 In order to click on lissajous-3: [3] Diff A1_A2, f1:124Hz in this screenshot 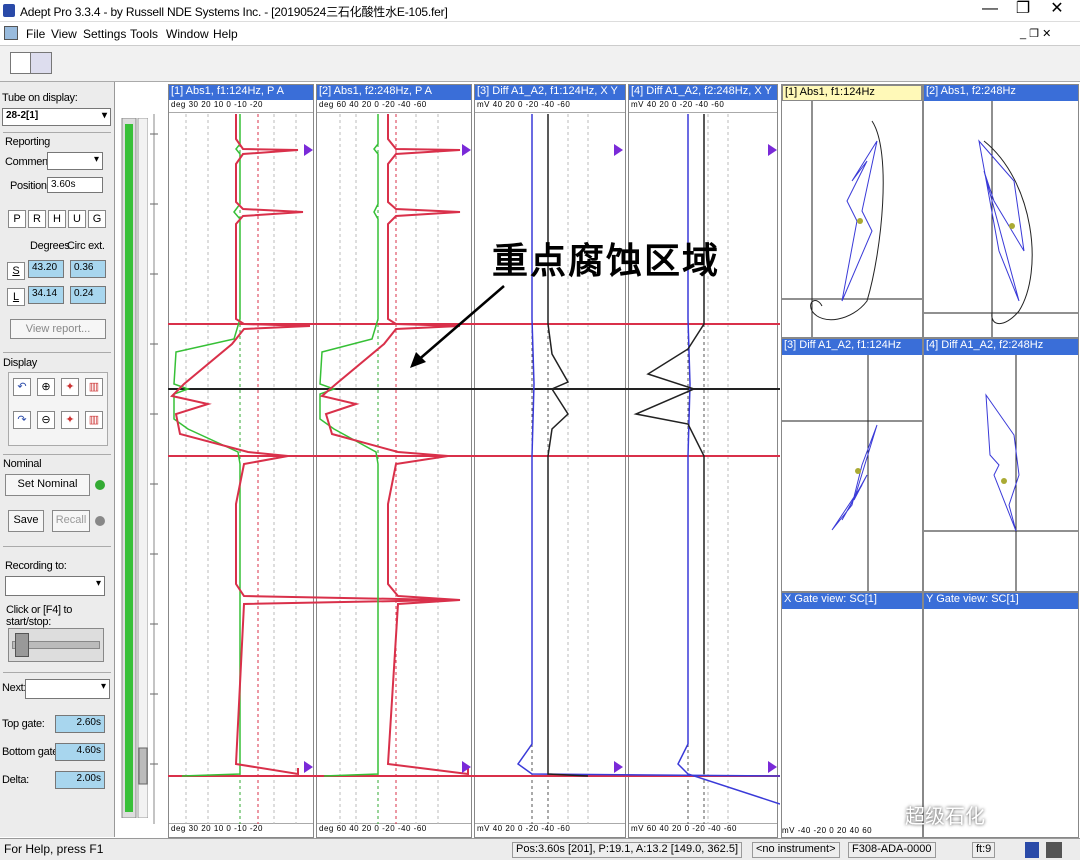, I will do `click(852, 465)`.